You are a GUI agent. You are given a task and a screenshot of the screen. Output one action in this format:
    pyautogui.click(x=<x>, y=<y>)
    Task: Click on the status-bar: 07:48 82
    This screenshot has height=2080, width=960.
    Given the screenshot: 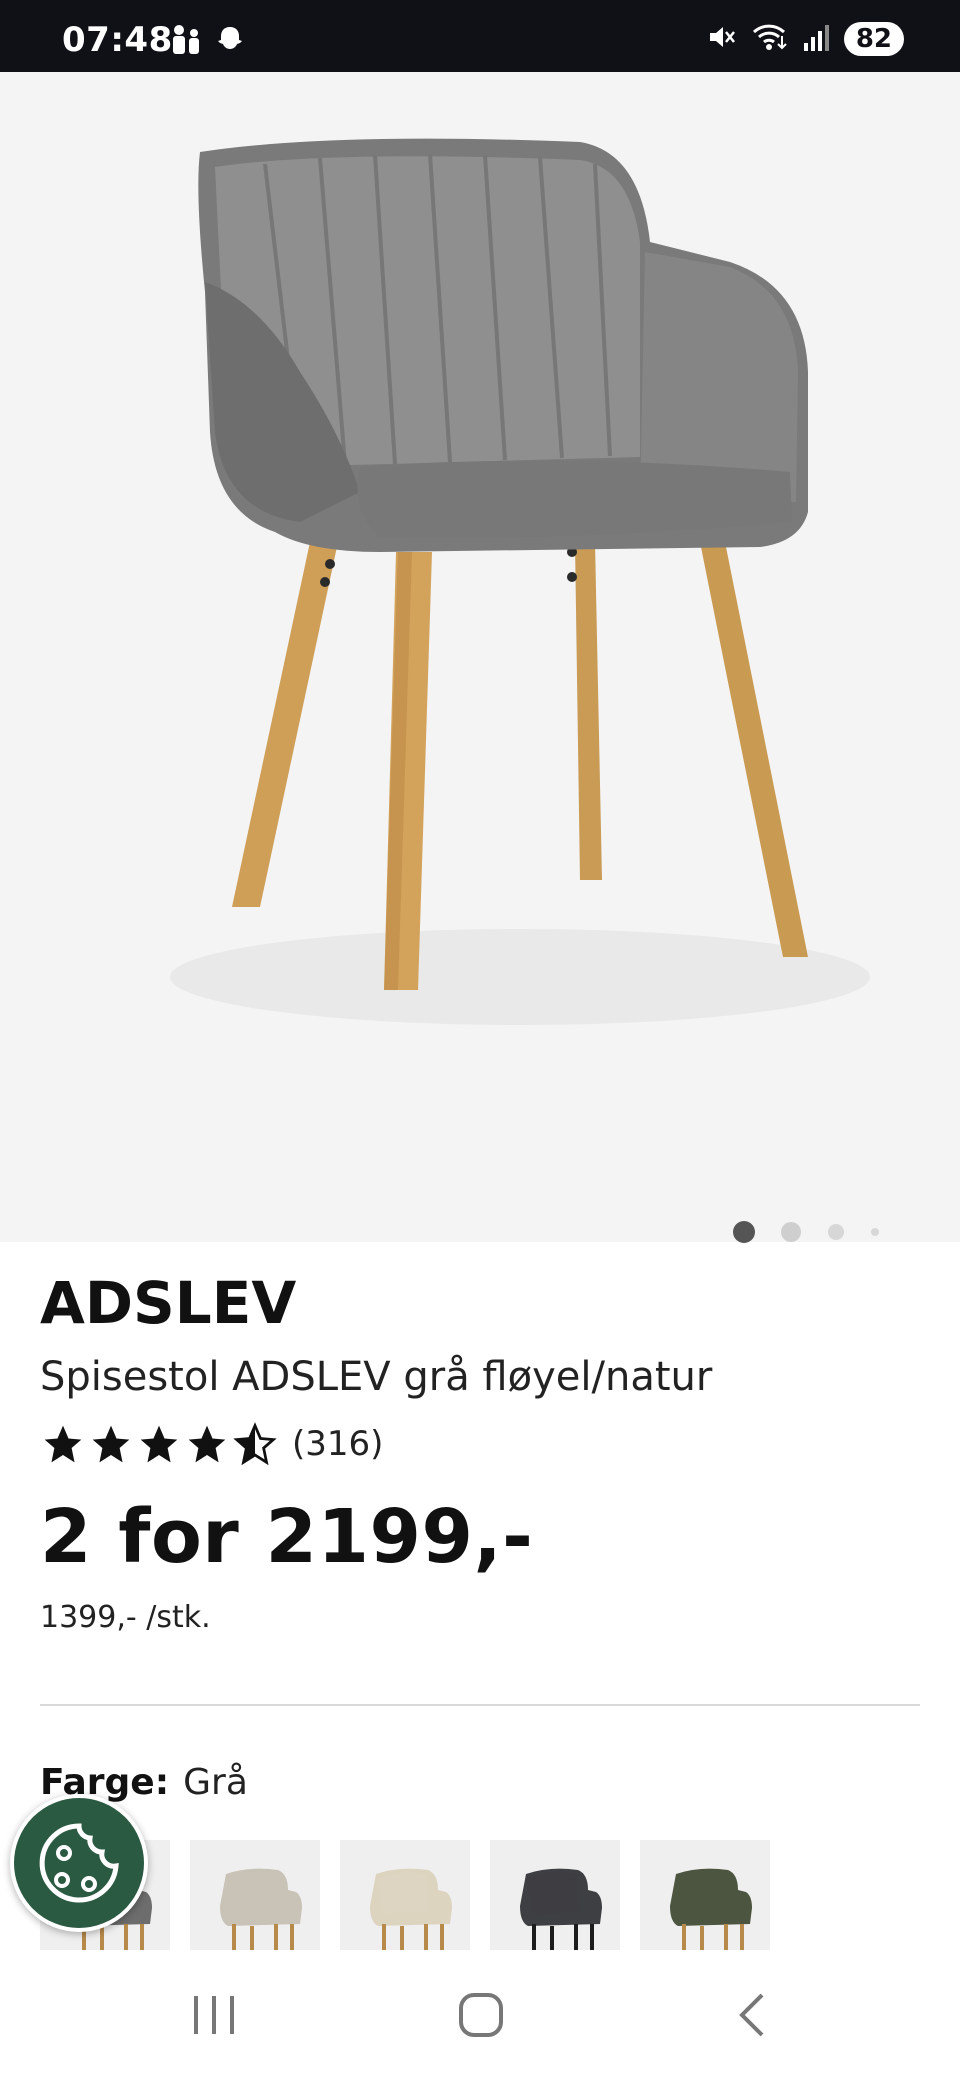 What is the action you would take?
    pyautogui.click(x=480, y=36)
    